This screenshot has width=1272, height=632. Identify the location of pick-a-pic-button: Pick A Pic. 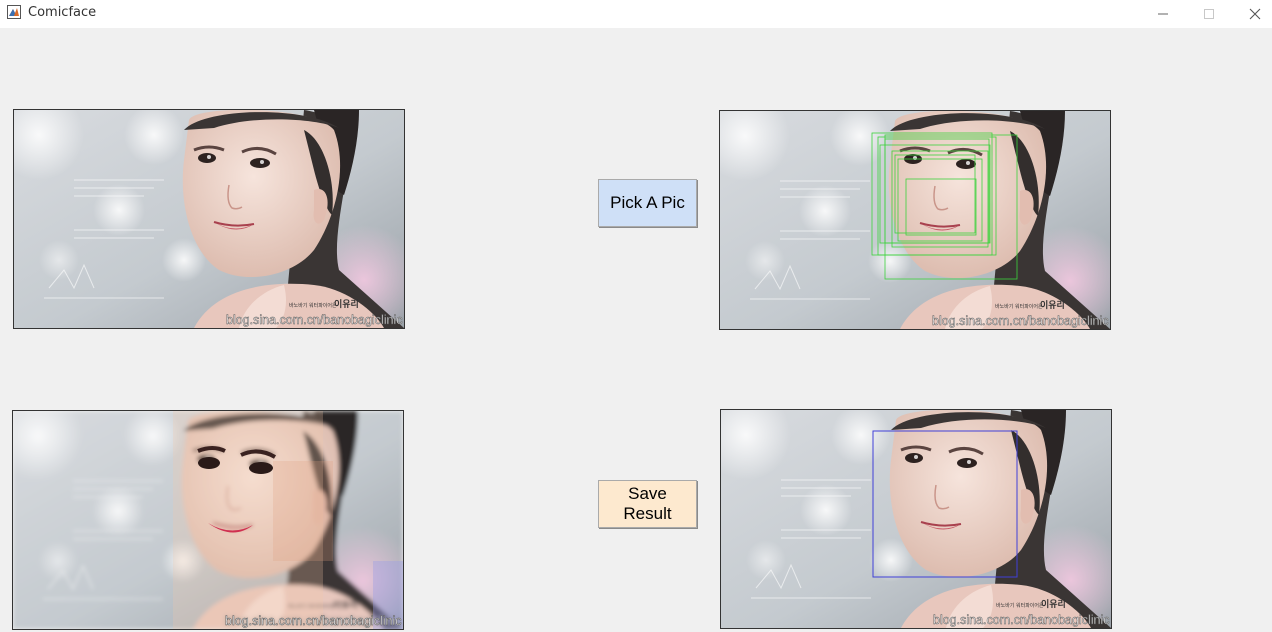
(647, 203).